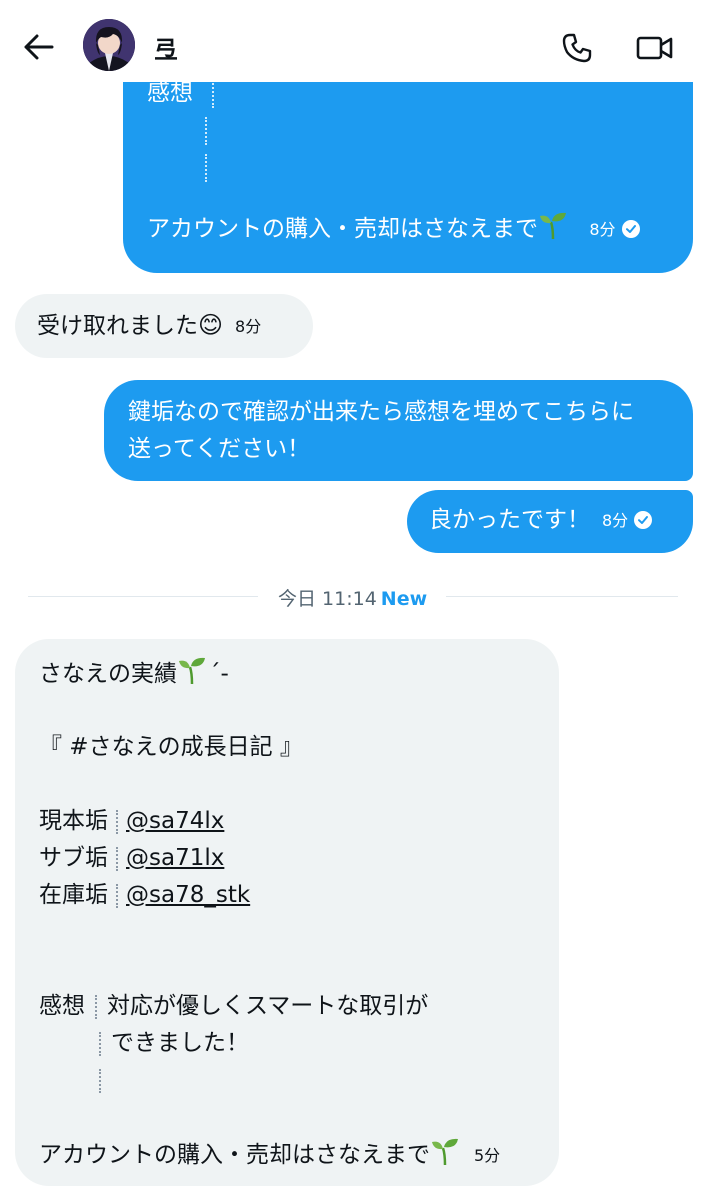 Image resolution: width=707 pixels, height=1200 pixels. Describe the element at coordinates (73, 895) in the screenshot. I see `account-label: 在庫垢` at that location.